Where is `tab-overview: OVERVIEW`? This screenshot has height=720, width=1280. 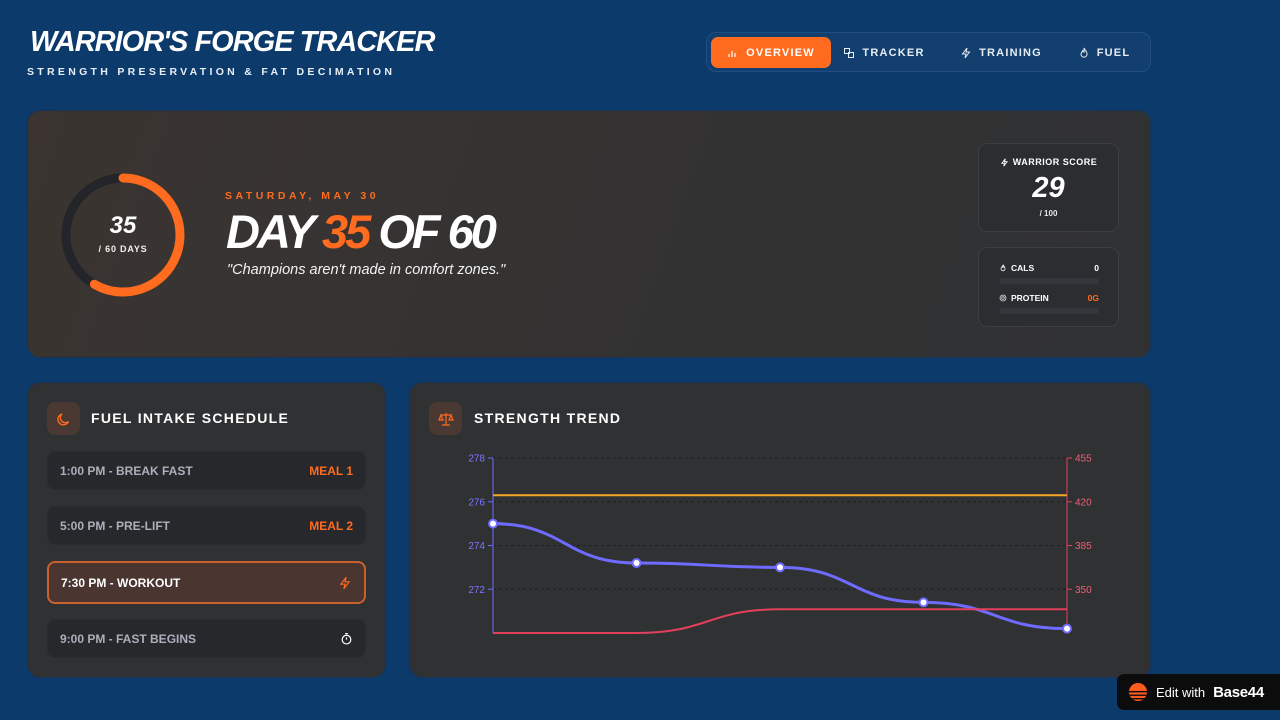 tab-overview: OVERVIEW is located at coordinates (771, 52).